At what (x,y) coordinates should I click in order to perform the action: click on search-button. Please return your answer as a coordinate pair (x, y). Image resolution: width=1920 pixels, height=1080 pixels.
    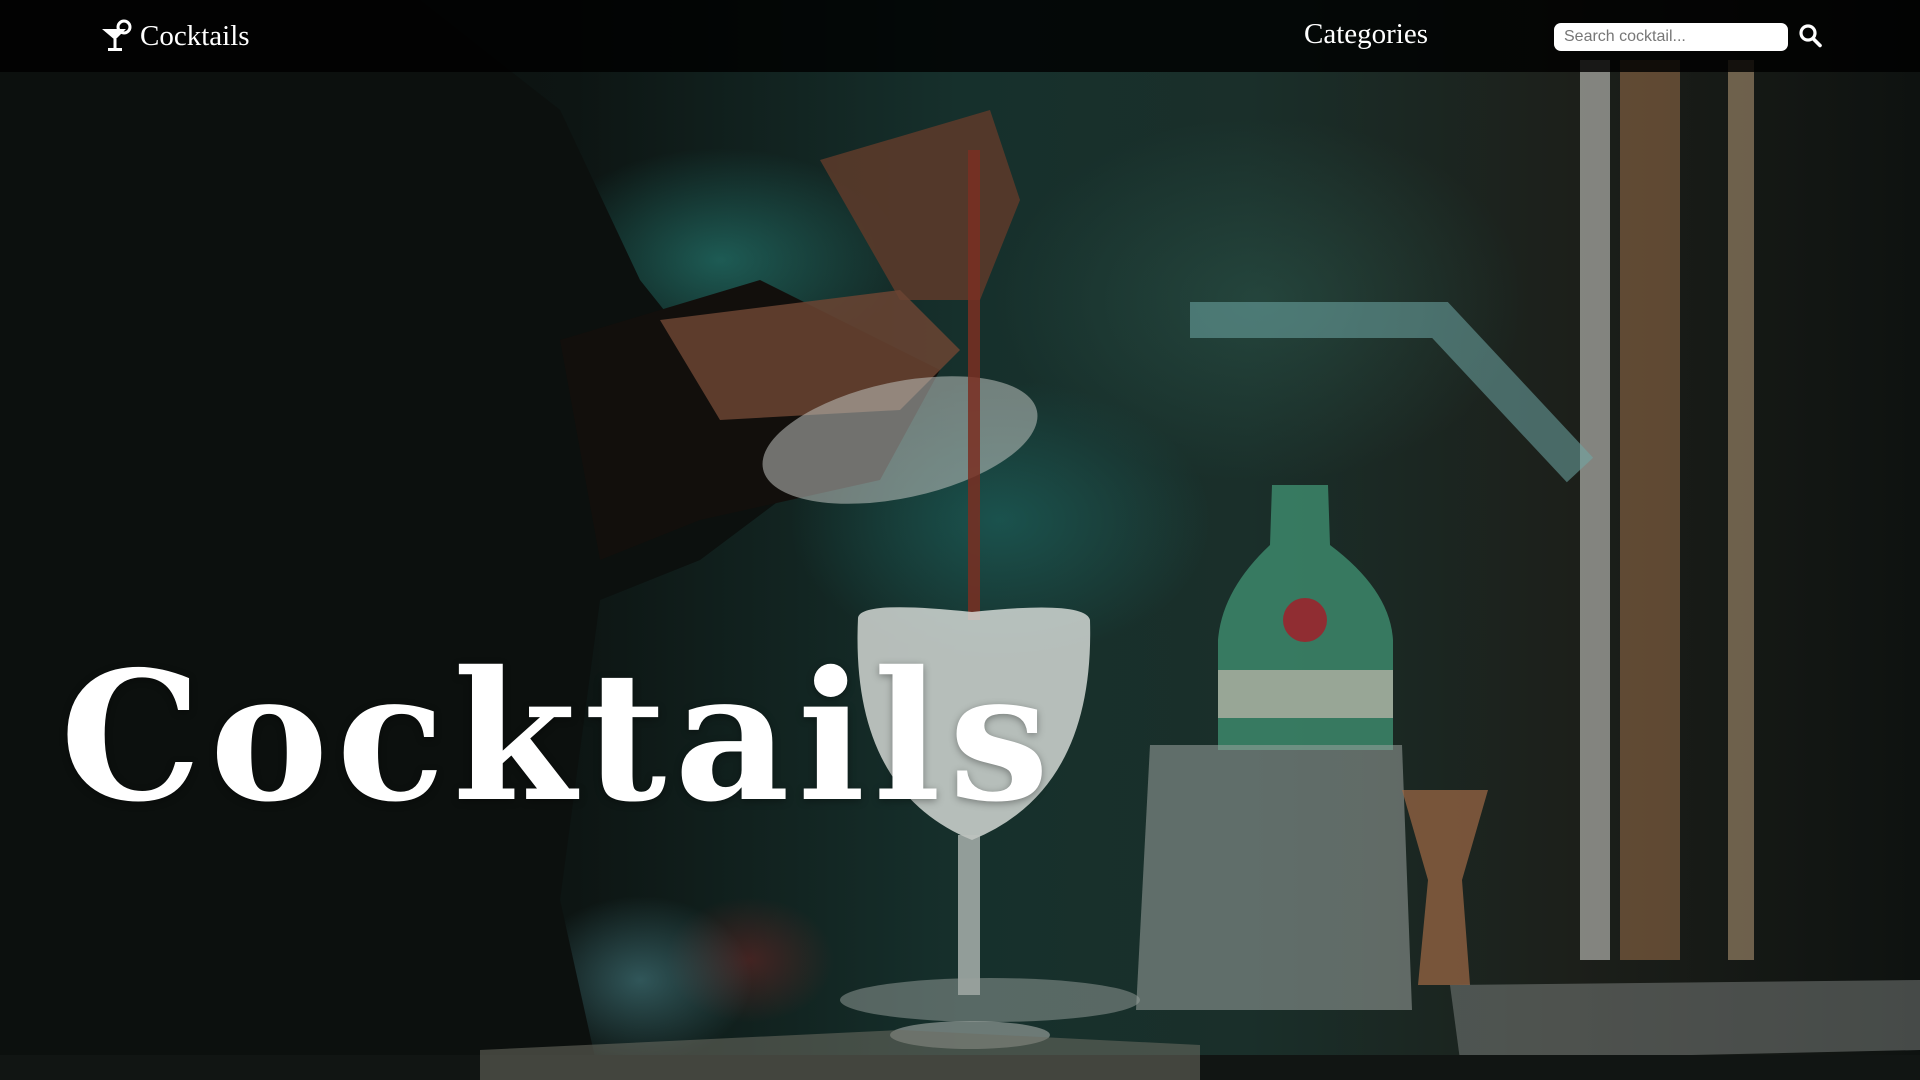
    Looking at the image, I should click on (1811, 36).